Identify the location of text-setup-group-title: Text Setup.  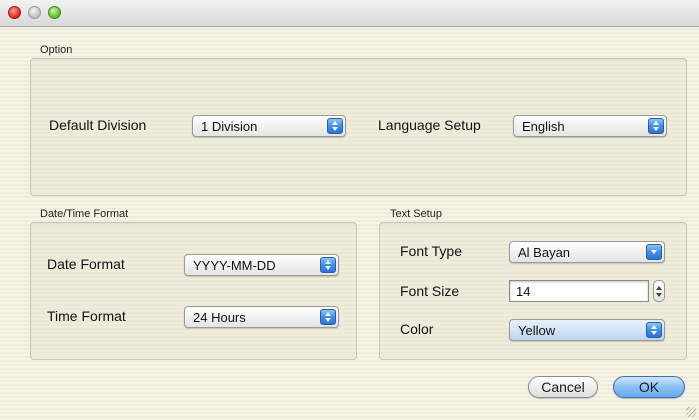
(416, 214).